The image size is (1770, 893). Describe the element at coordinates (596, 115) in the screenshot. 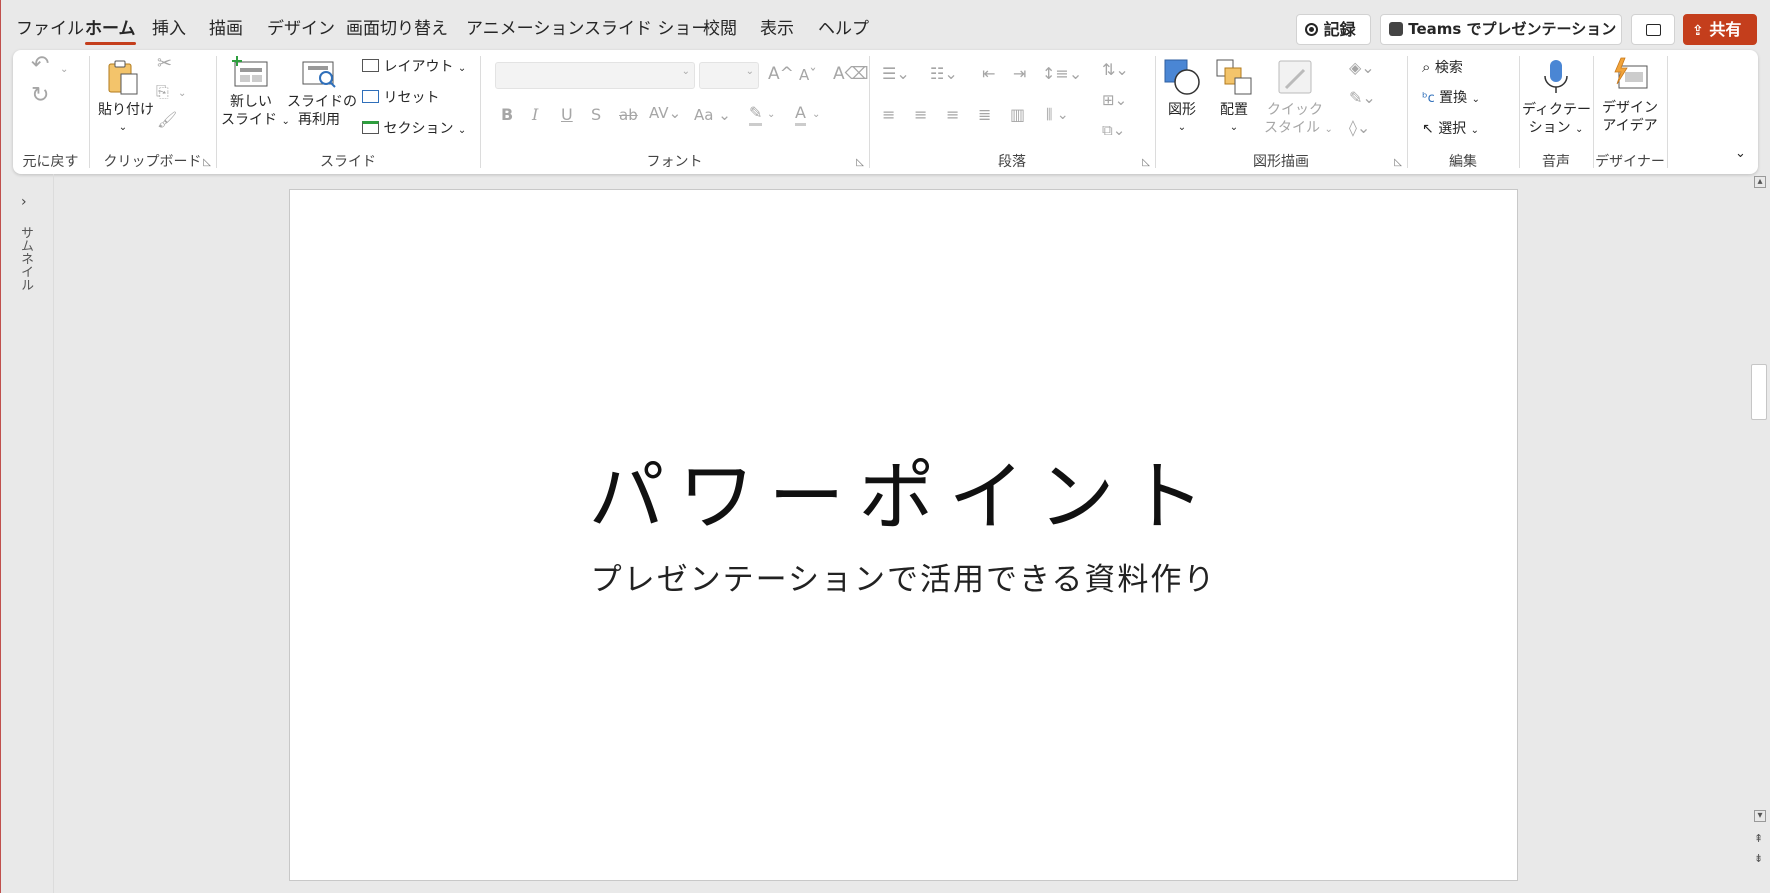

I see `shadow-icon: S` at that location.